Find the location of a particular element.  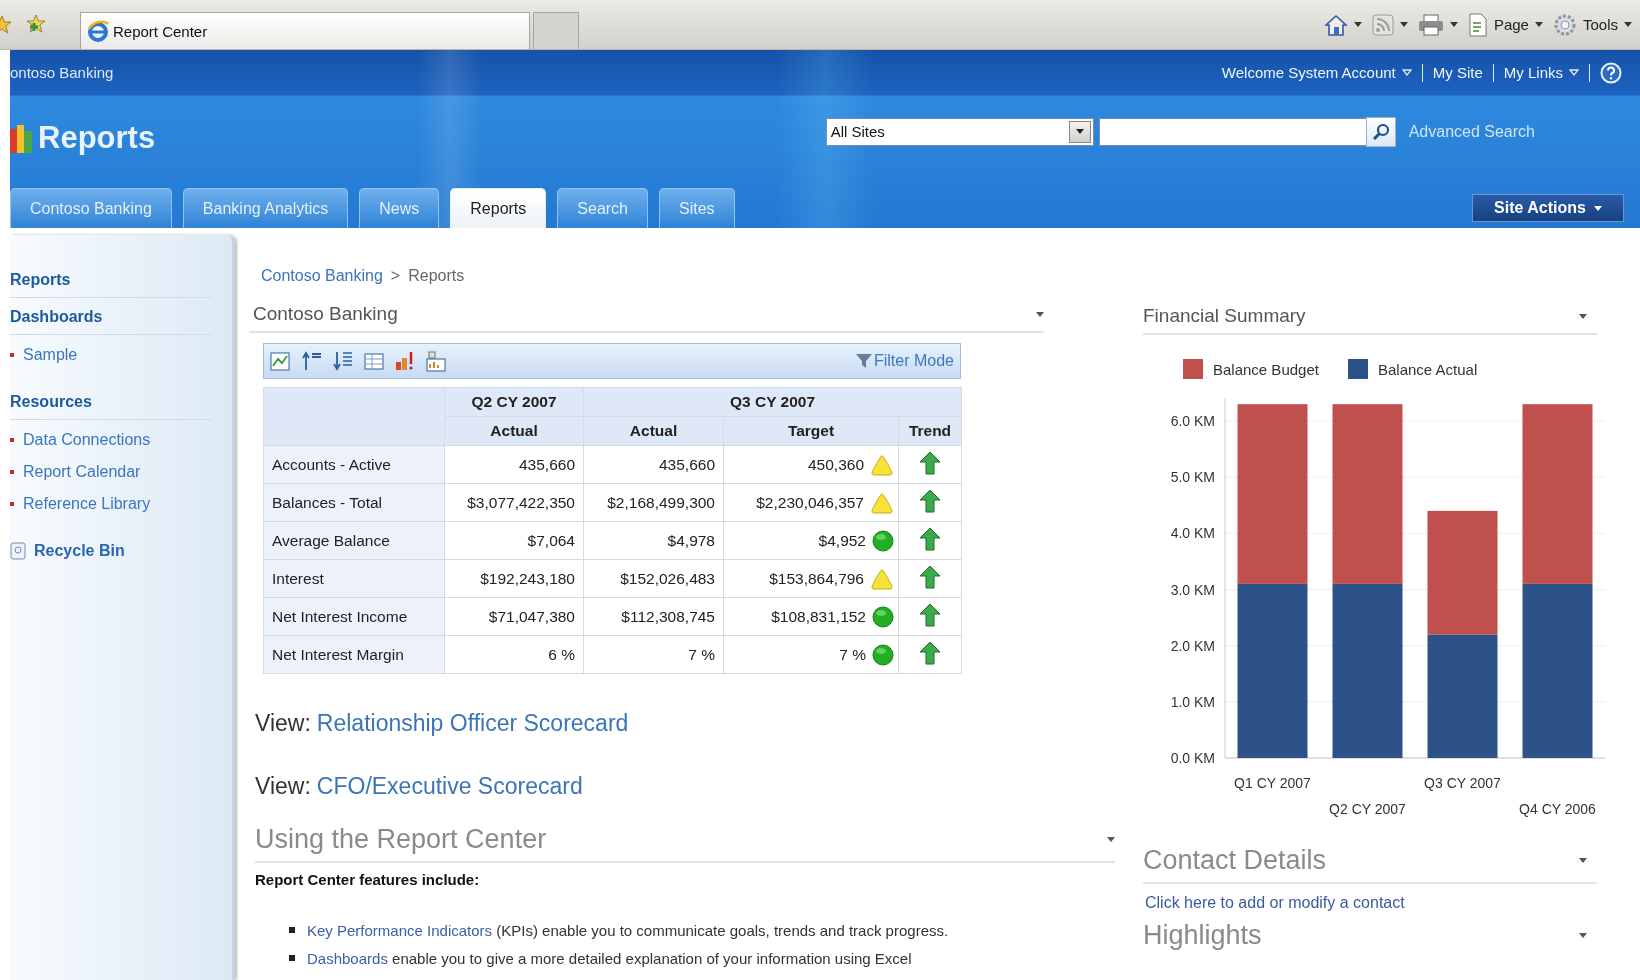

books-icon is located at coordinates (21, 137).